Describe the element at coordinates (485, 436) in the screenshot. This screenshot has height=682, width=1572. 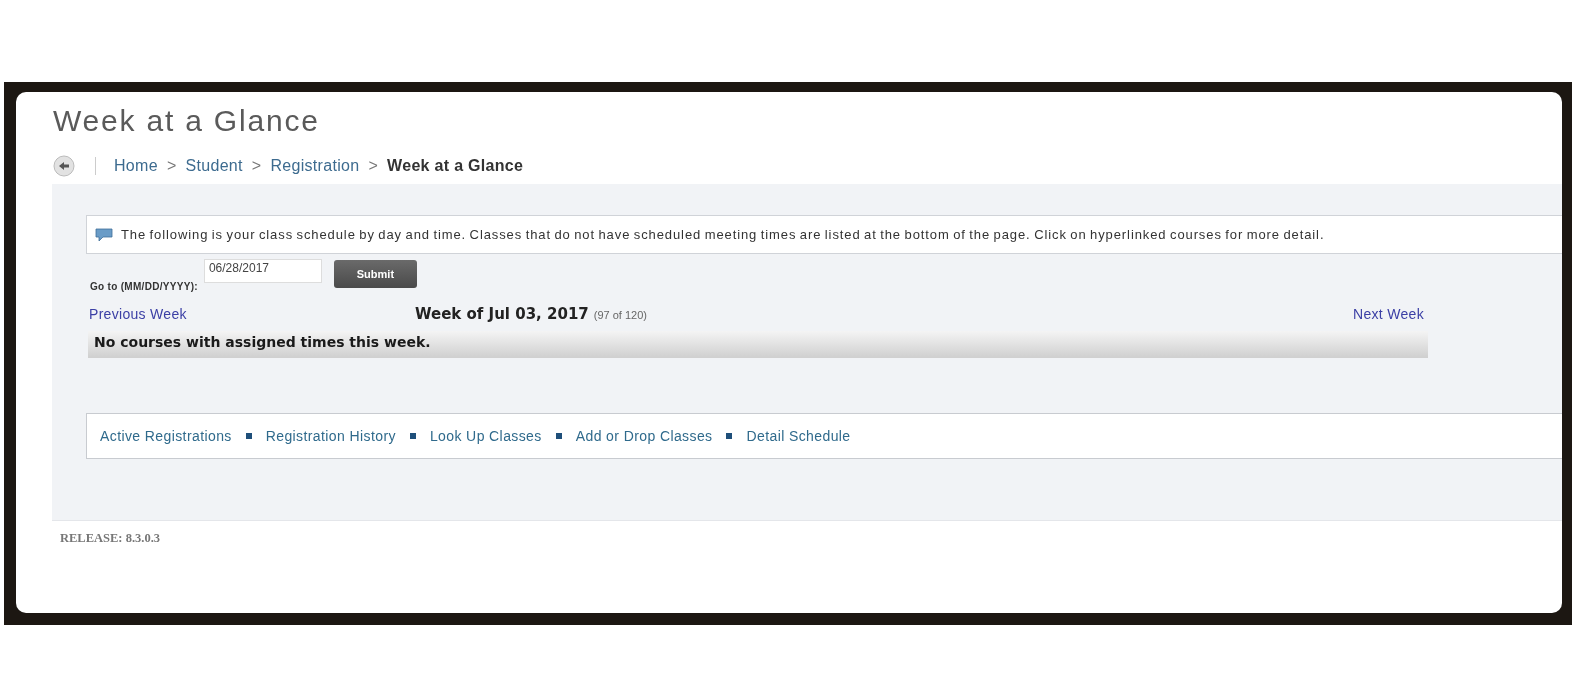
I see `footer-link: Look Up Classes` at that location.